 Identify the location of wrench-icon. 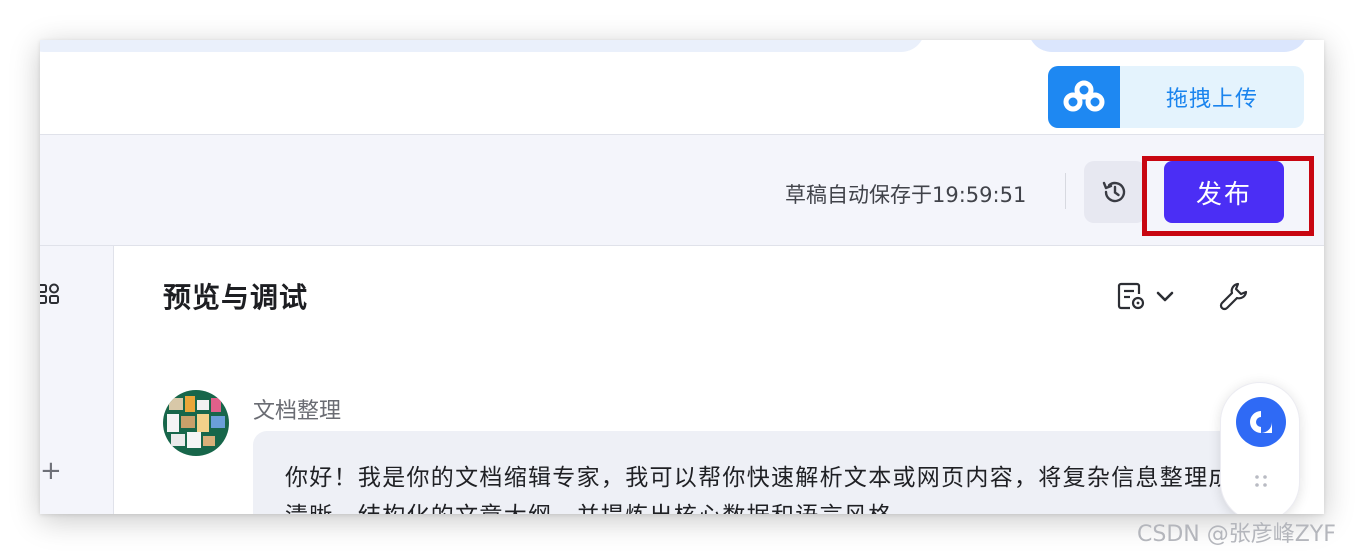
(1233, 296).